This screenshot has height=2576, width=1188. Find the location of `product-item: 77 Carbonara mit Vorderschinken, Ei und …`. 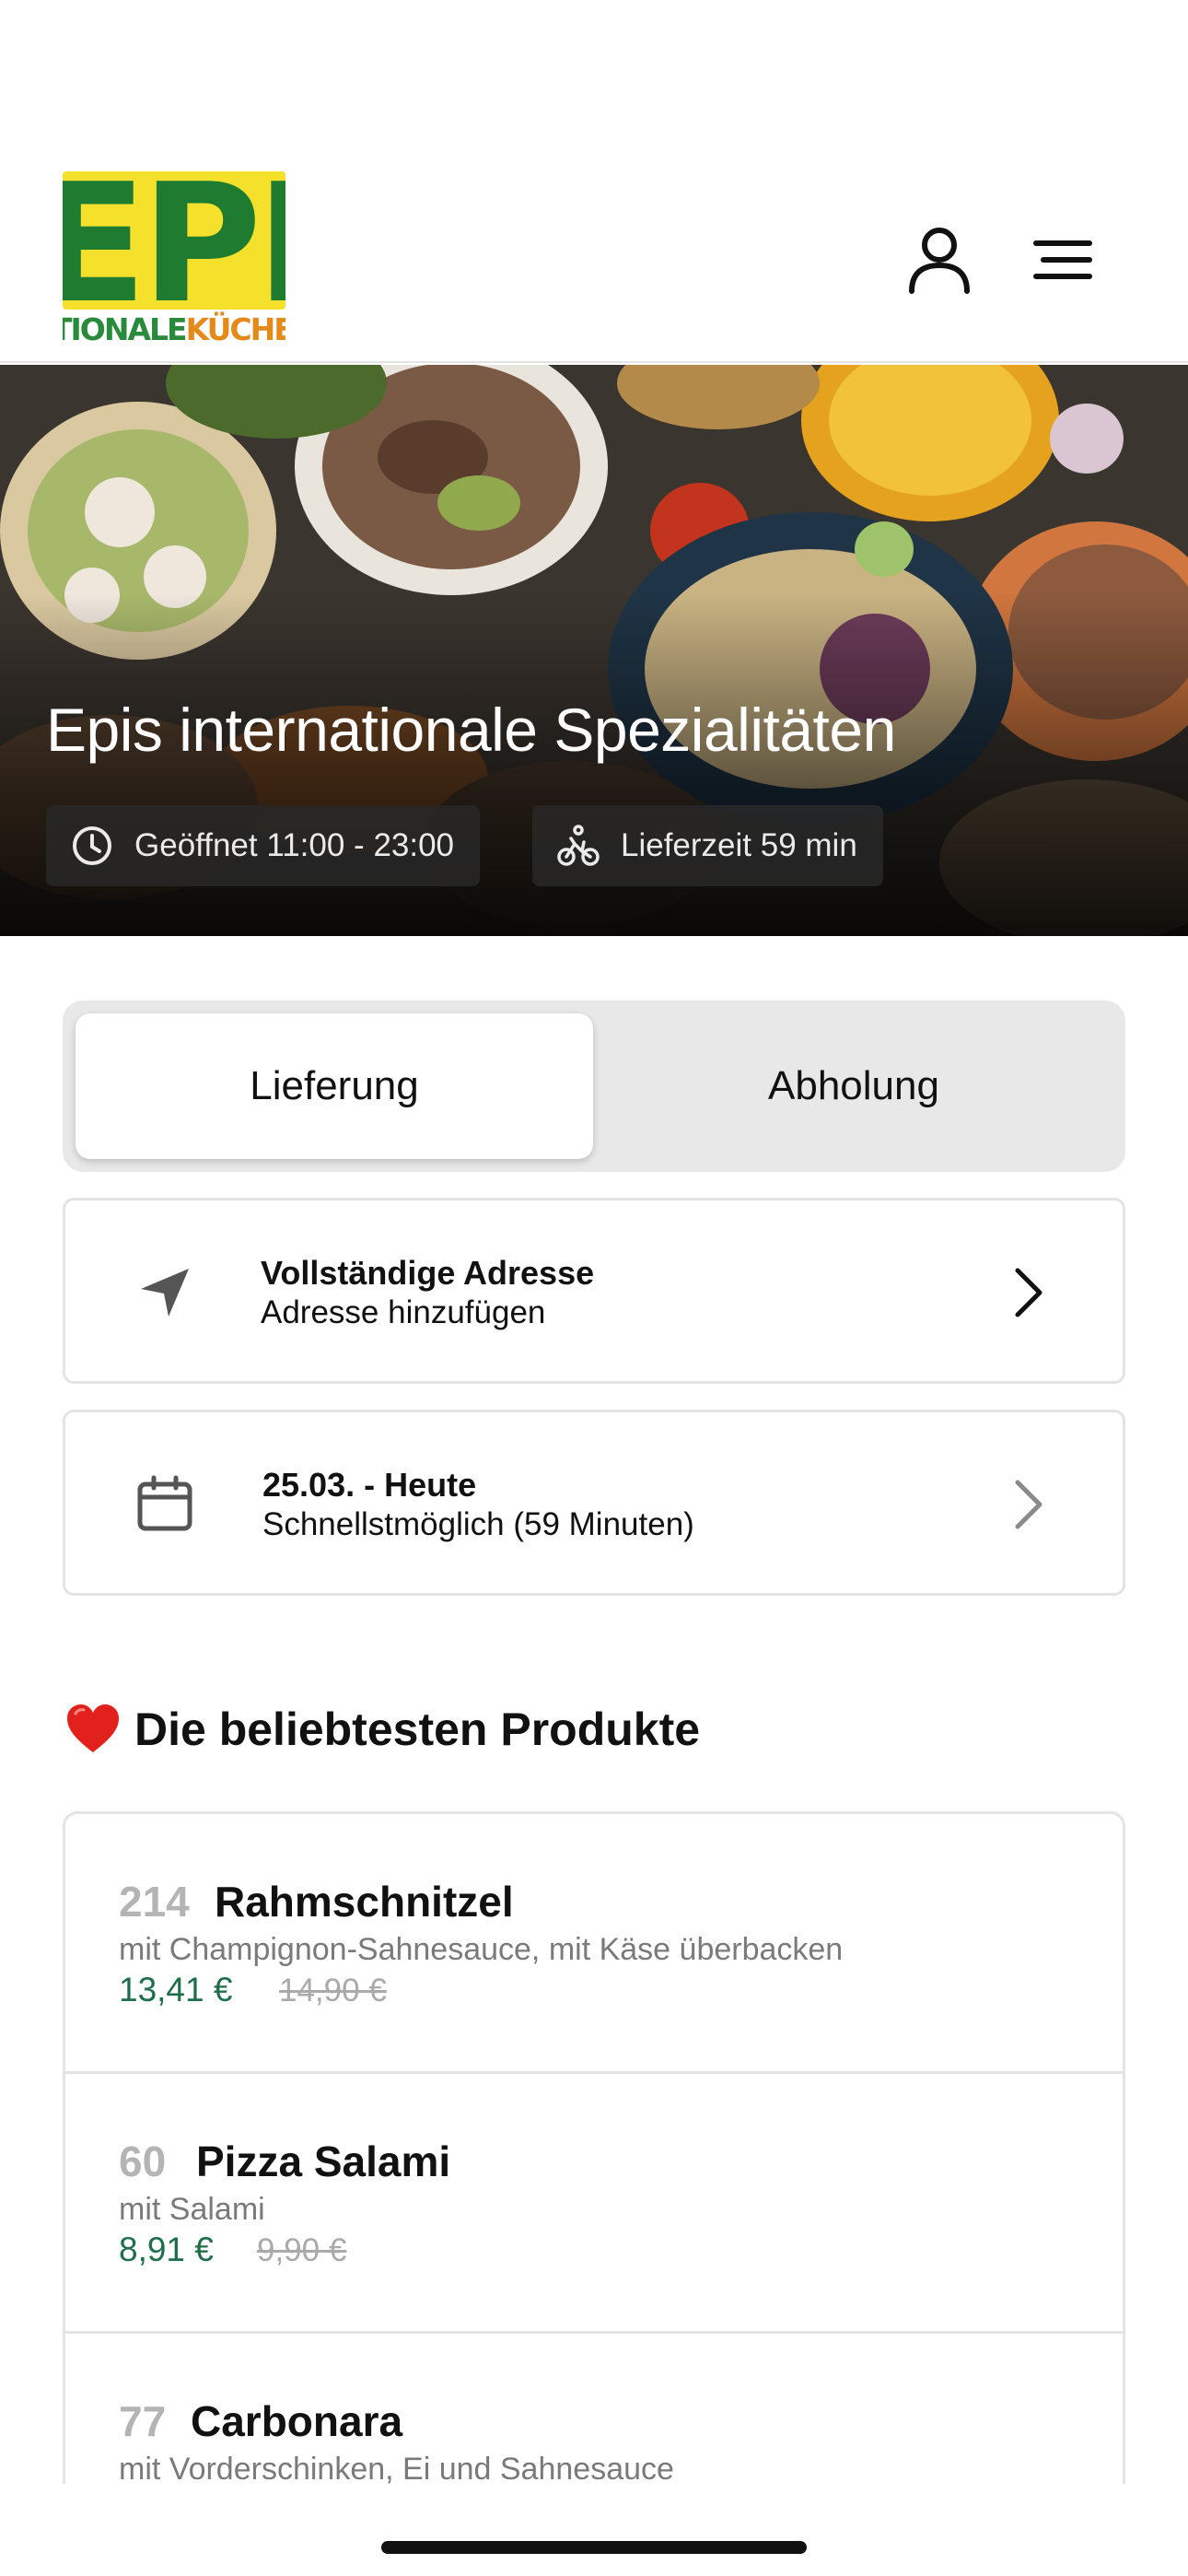

product-item: 77 Carbonara mit Vorderschinken, Ei und … is located at coordinates (594, 2409).